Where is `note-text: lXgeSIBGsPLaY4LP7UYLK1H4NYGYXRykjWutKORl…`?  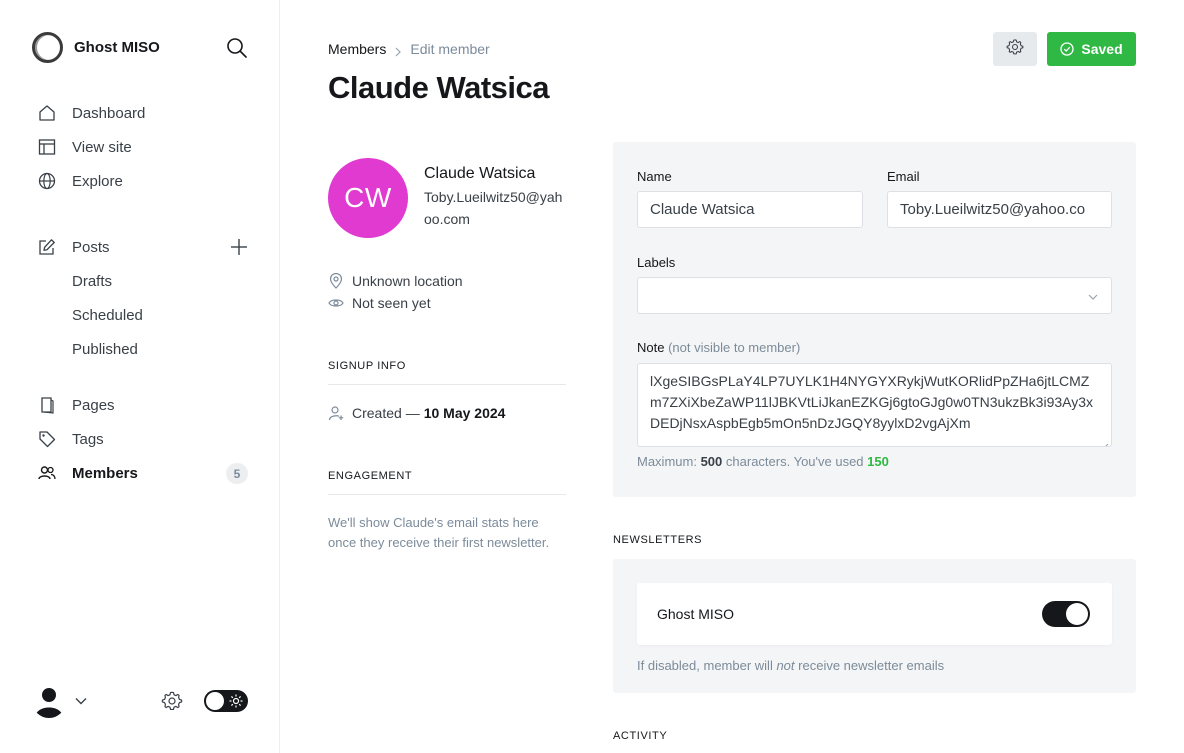 note-text: lXgeSIBGsPLaY4LP7UYLK1H4NYGYXRykjWutKORl… is located at coordinates (872, 402).